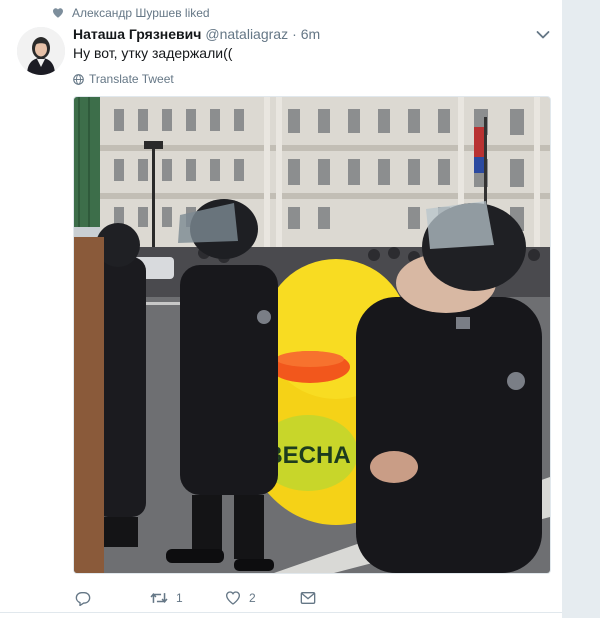 The image size is (600, 618). What do you see at coordinates (159, 598) in the screenshot?
I see `retweet-icon` at bounding box center [159, 598].